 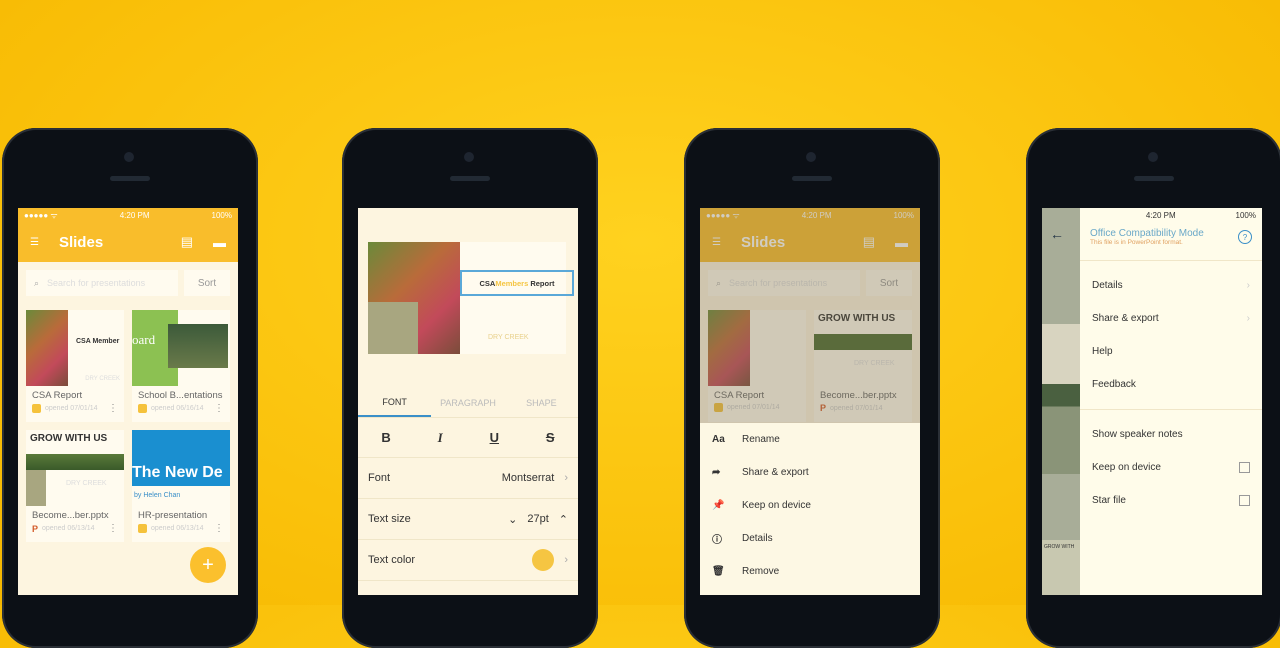 I want to click on signal-icon: ●●●●● ᯤ, so click(x=41, y=215).